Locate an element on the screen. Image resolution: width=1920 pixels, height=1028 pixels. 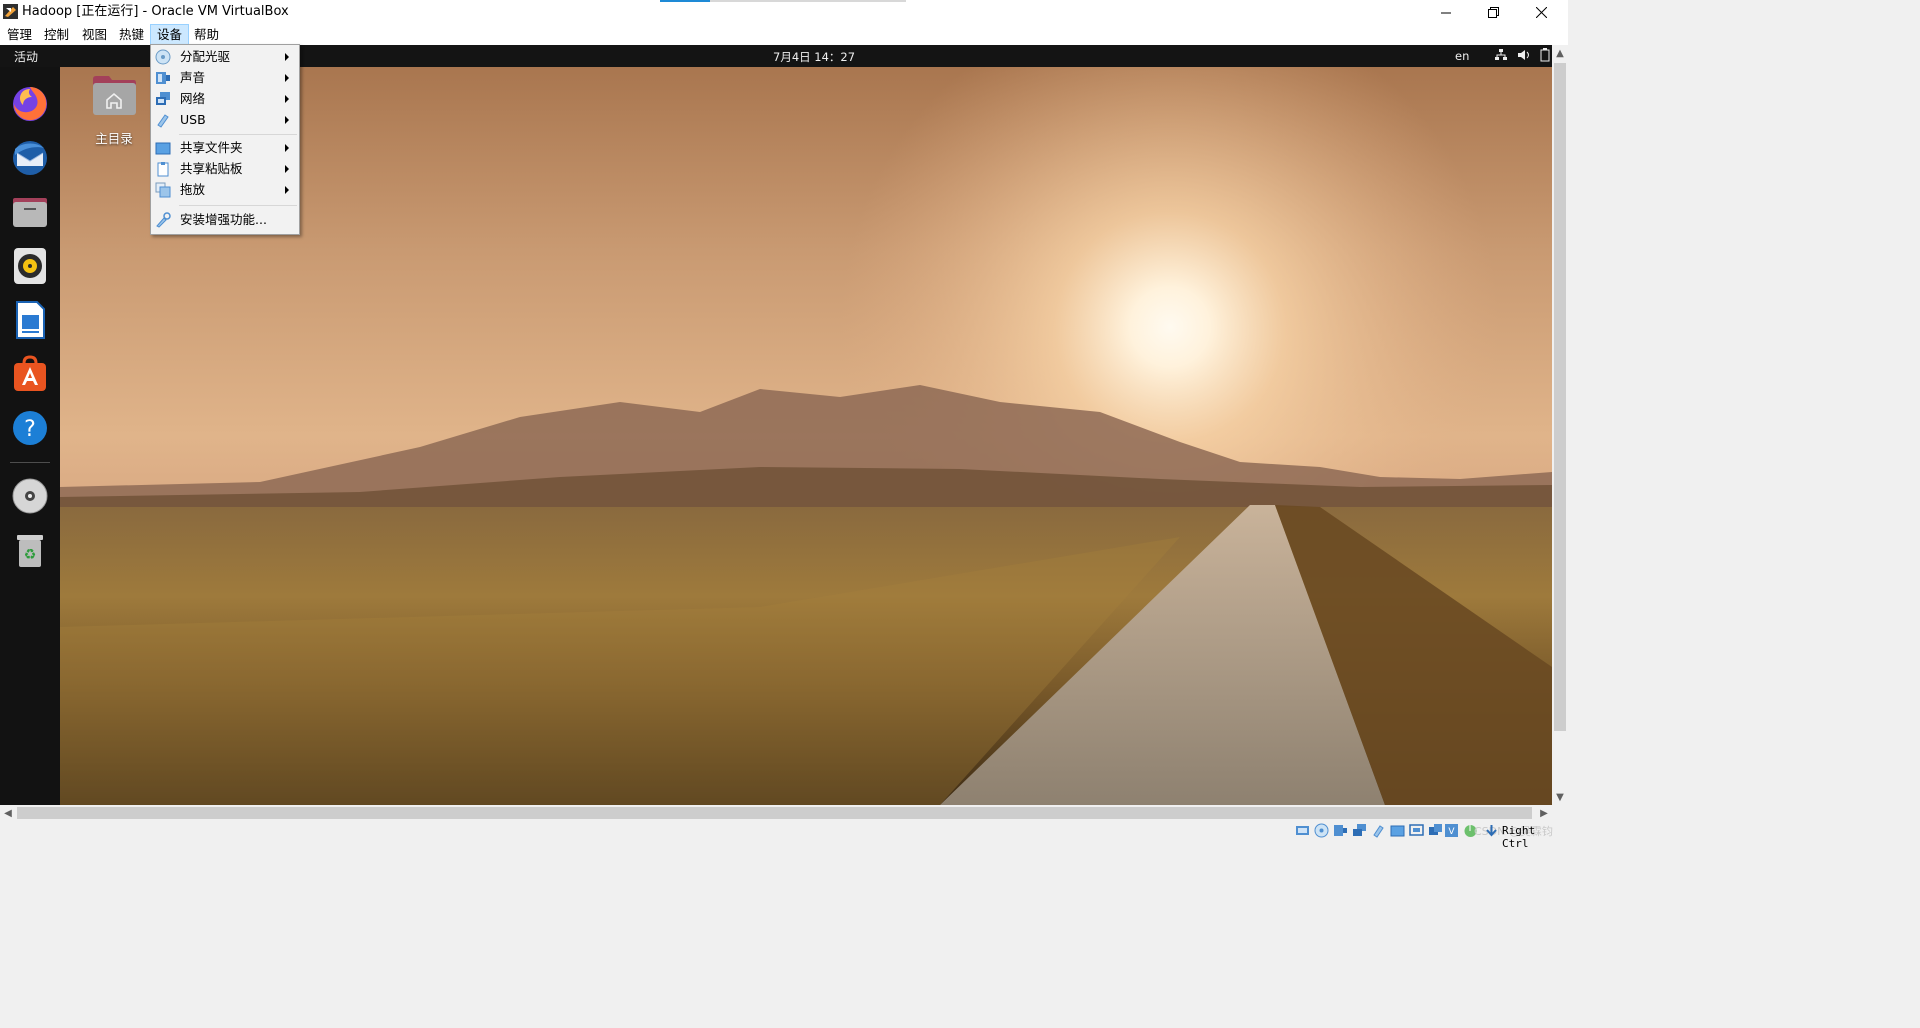
battery-icon is located at coordinates (1545, 55).